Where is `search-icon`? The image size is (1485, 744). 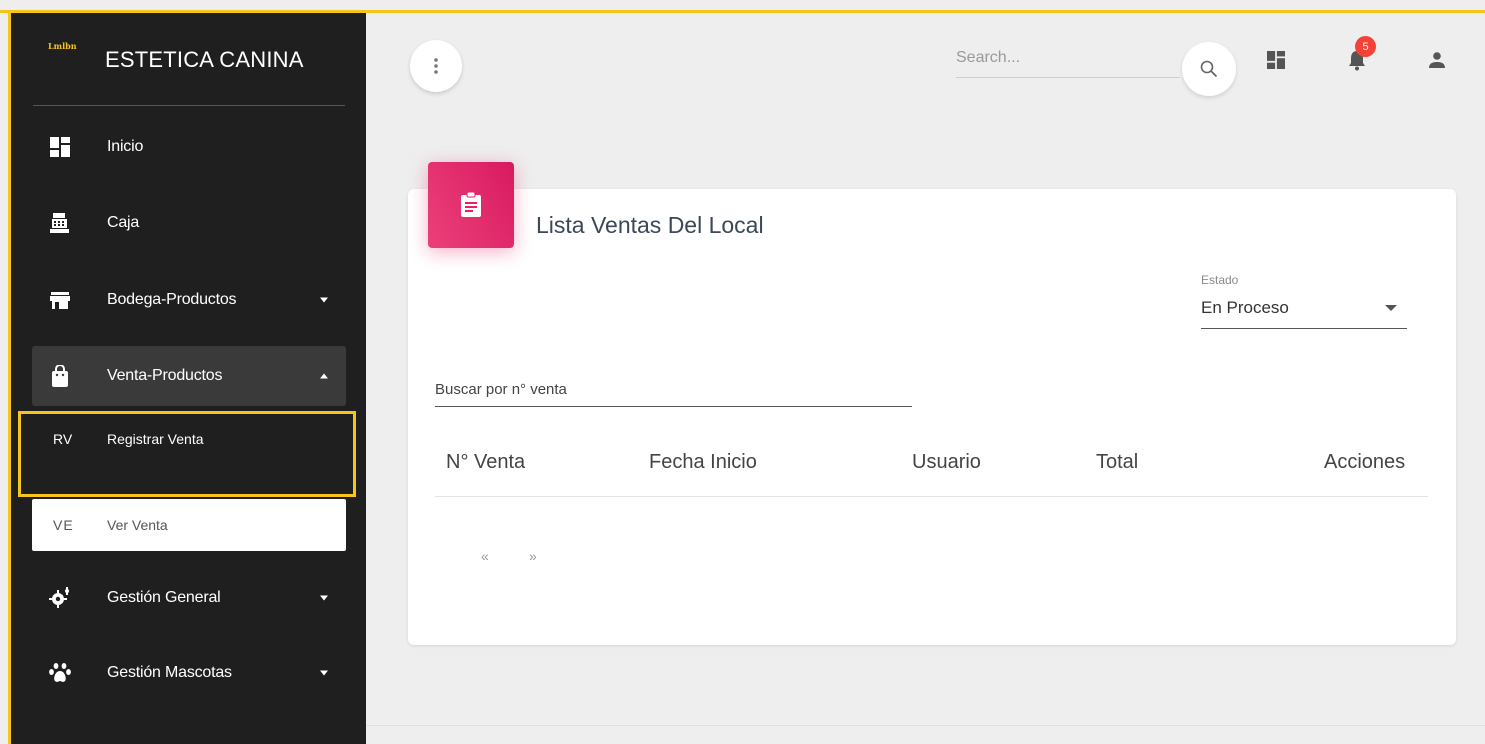
search-icon is located at coordinates (1209, 69).